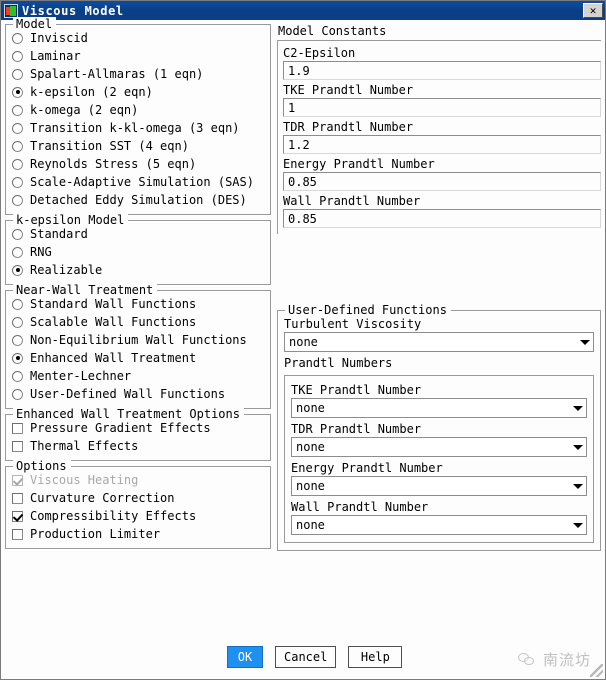 The image size is (606, 680). What do you see at coordinates (319, 53) in the screenshot?
I see `label-c2-epsilon: C2-Epsilon` at bounding box center [319, 53].